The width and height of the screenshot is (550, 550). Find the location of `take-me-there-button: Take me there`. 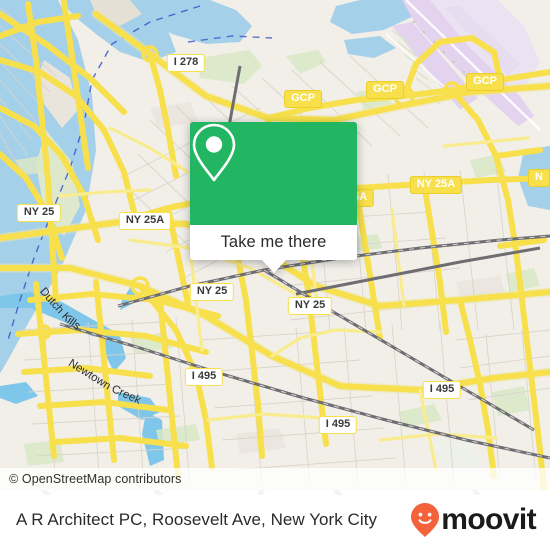

take-me-there-button: Take me there is located at coordinates (273, 249).